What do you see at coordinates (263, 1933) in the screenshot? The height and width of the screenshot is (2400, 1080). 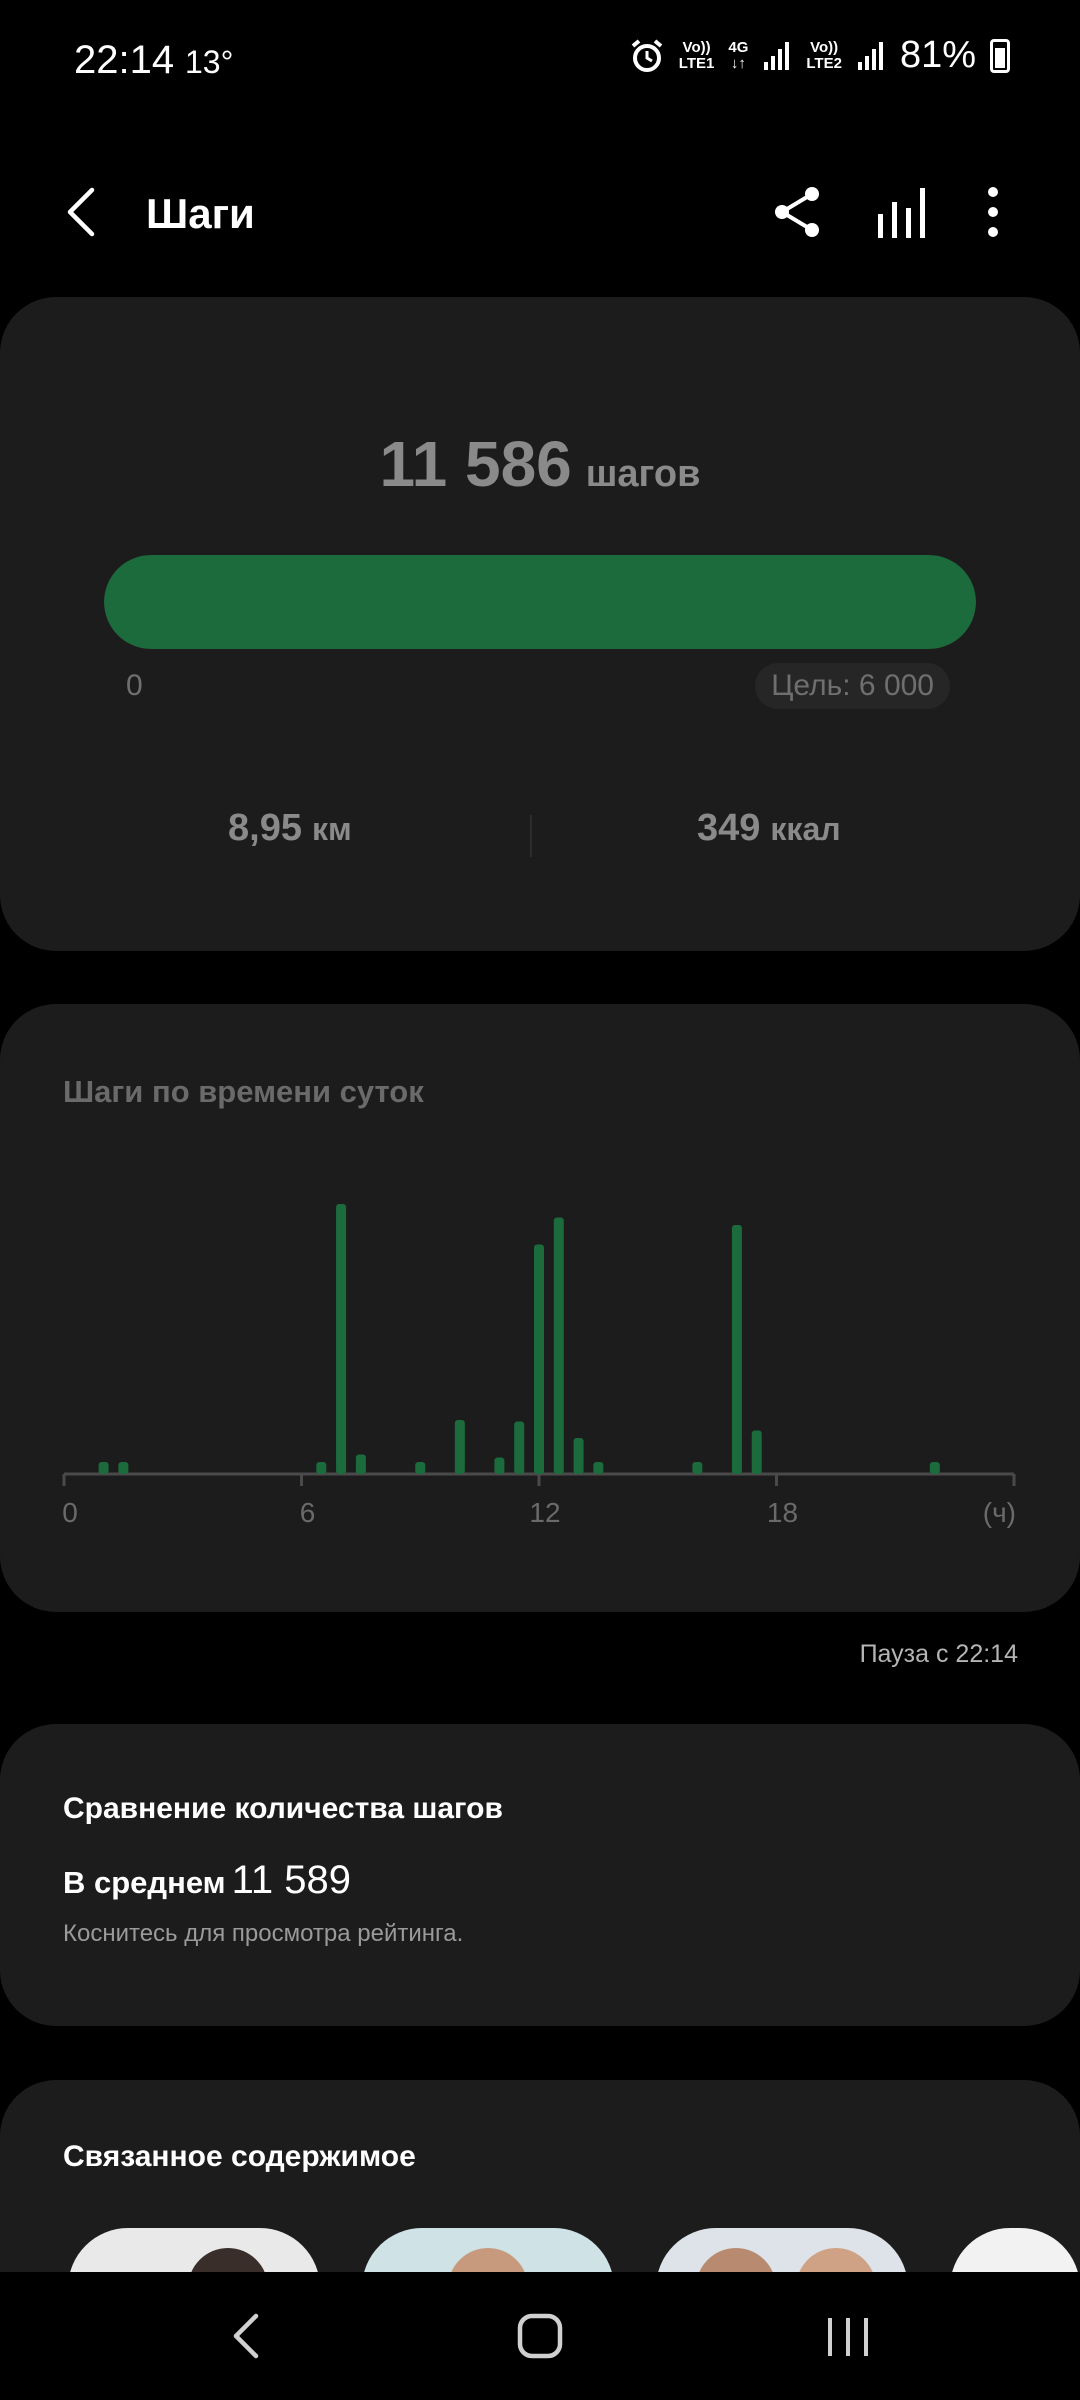 I see `comparison-hint: Коснитесь для просмотра рейтинга.` at bounding box center [263, 1933].